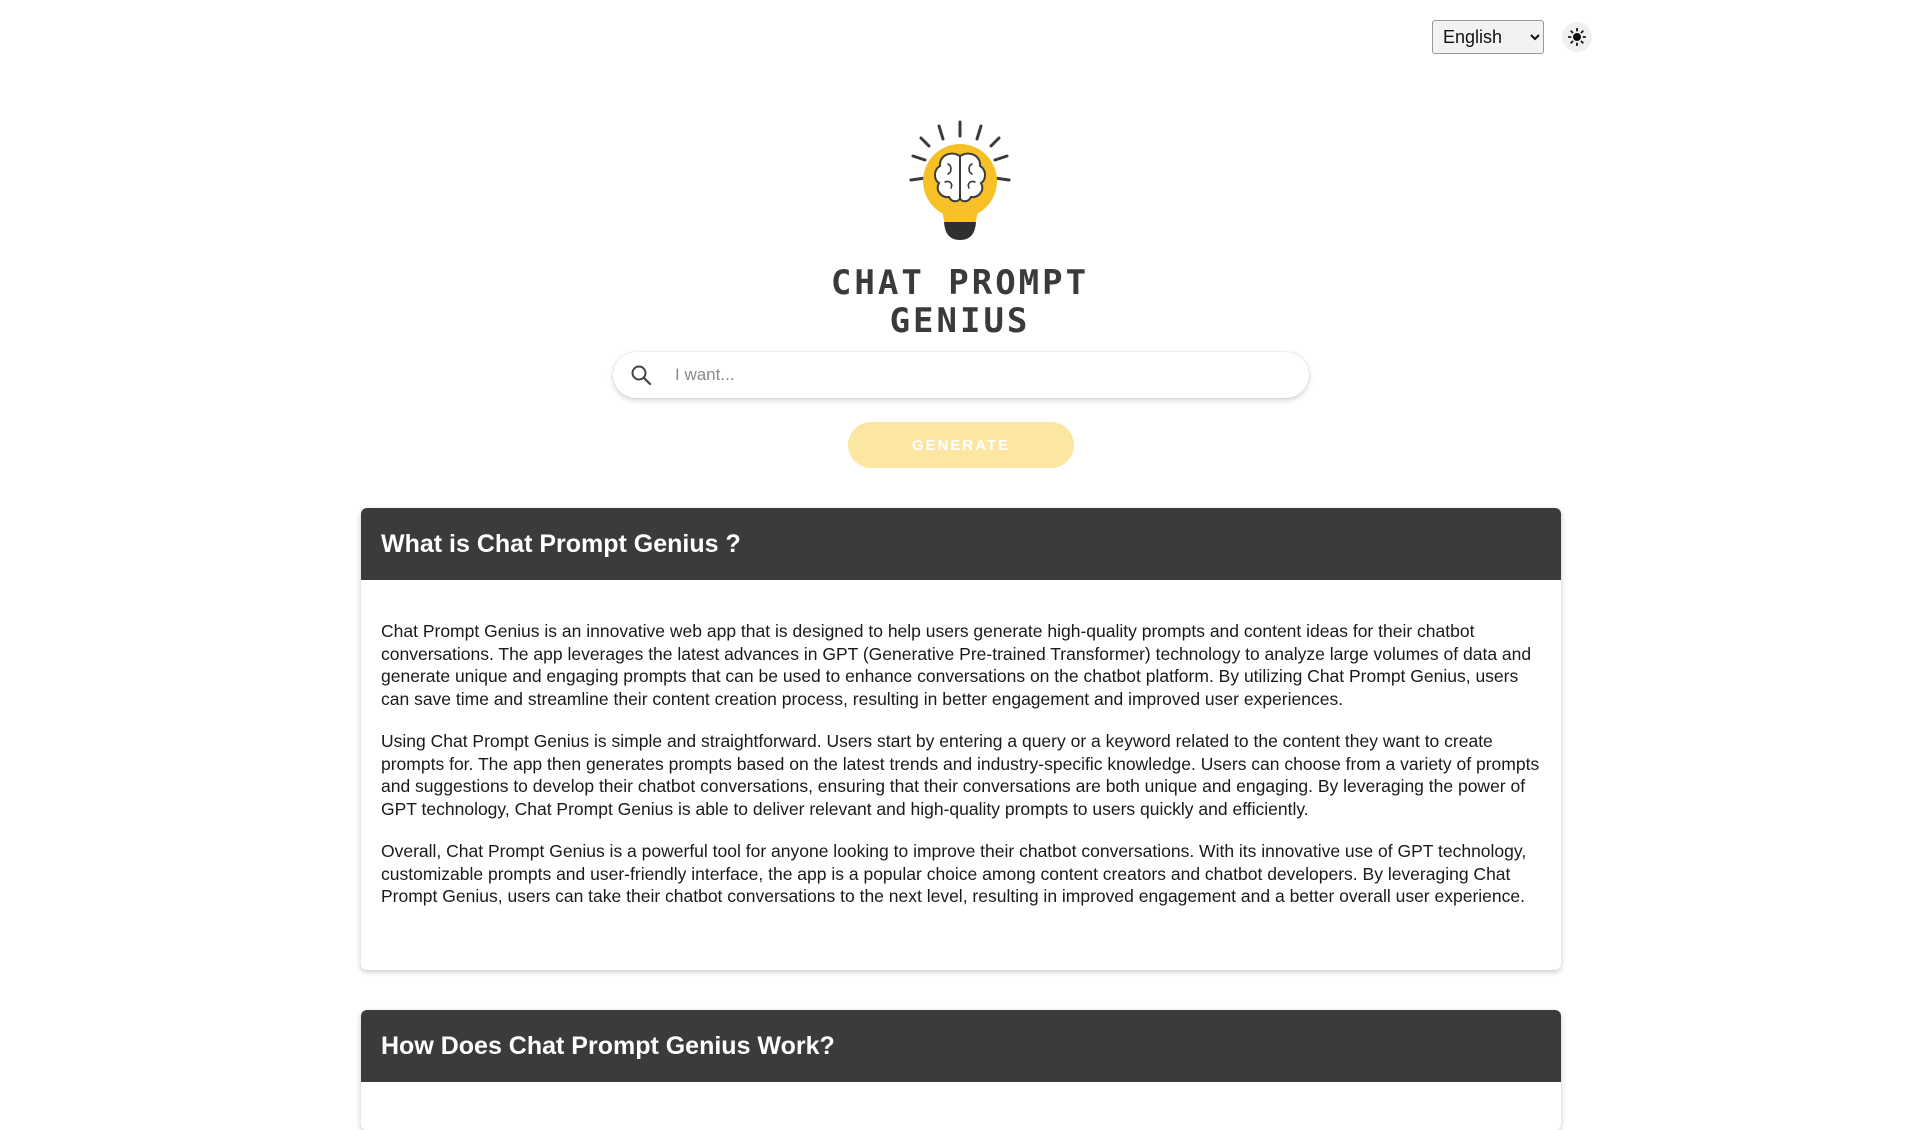  Describe the element at coordinates (955, 375) in the screenshot. I see `search-input` at that location.